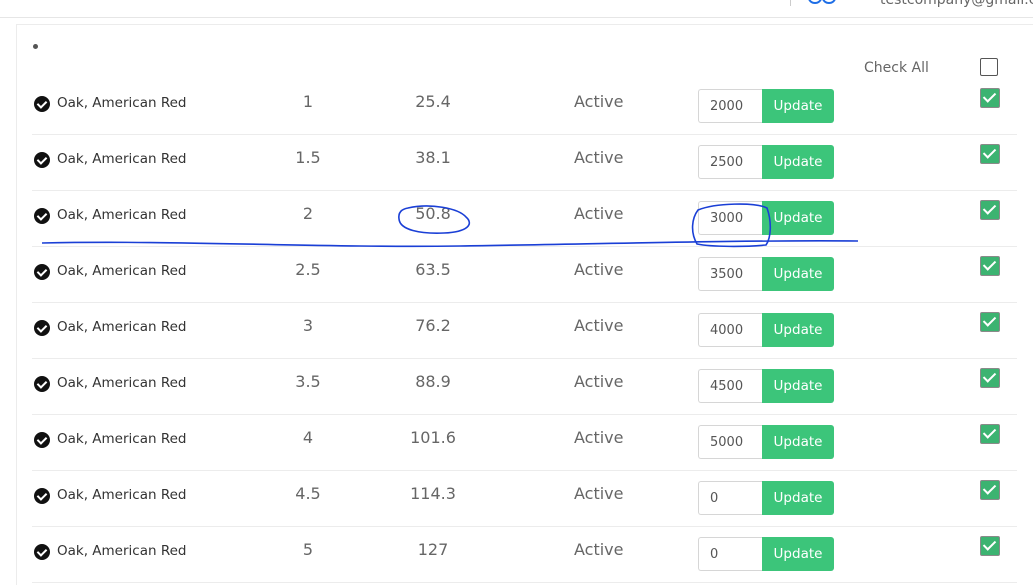  Describe the element at coordinates (524, 330) in the screenshot. I see `table-row: Oak, American Red 3 76.2 Active Update` at that location.